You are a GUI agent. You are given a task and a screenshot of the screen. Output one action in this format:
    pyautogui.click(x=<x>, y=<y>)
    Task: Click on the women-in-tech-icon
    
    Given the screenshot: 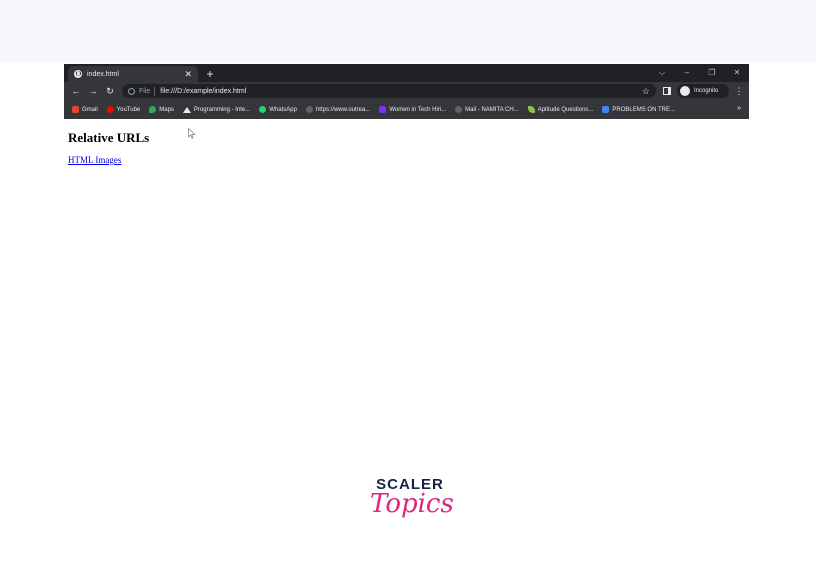 What is the action you would take?
    pyautogui.click(x=383, y=109)
    